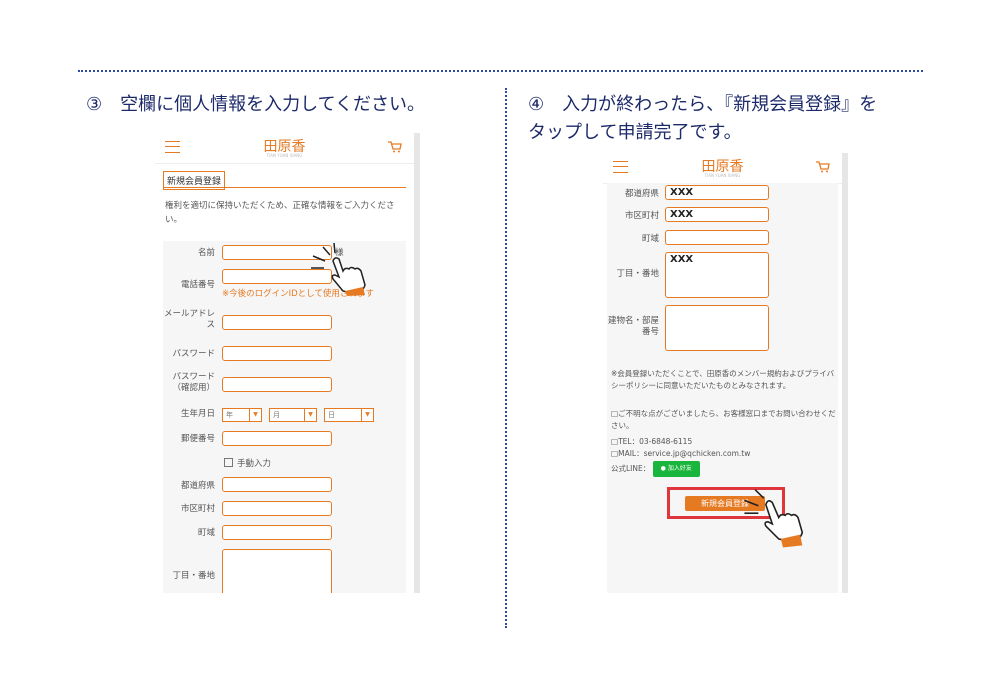 The height and width of the screenshot is (700, 1000). Describe the element at coordinates (276, 415) in the screenshot. I see `birth-month-value: 月` at that location.